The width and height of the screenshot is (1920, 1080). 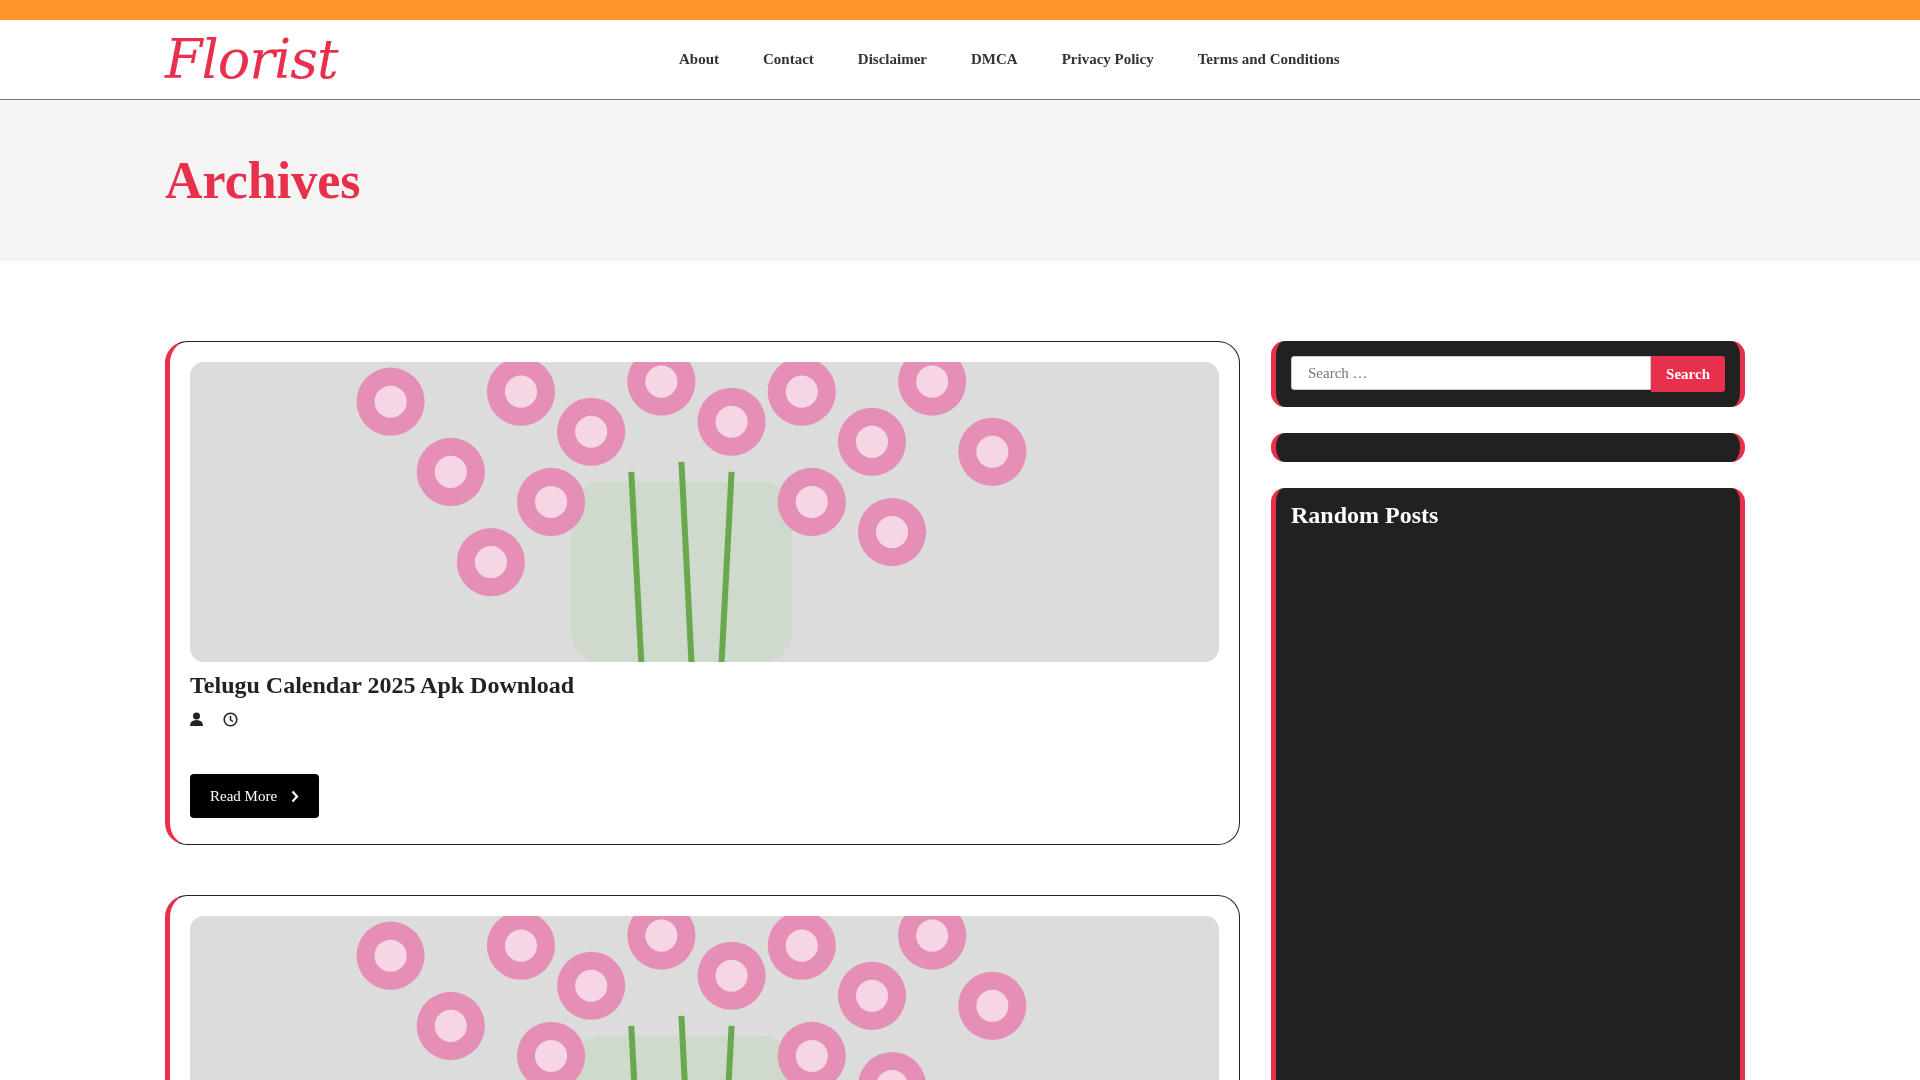 I want to click on clock-icon, so click(x=230, y=719).